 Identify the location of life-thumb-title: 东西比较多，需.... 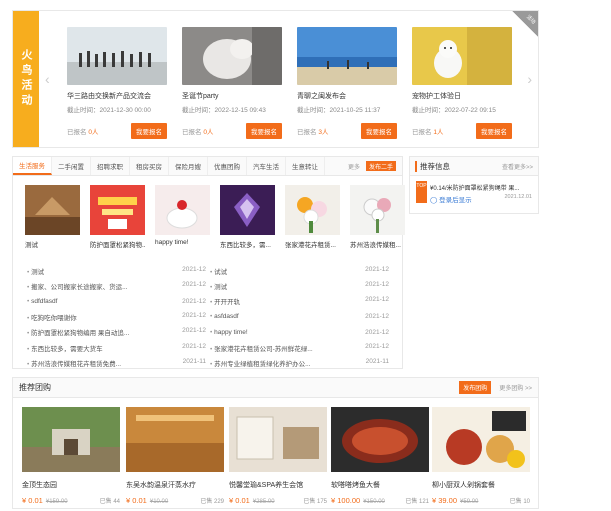
(247, 244).